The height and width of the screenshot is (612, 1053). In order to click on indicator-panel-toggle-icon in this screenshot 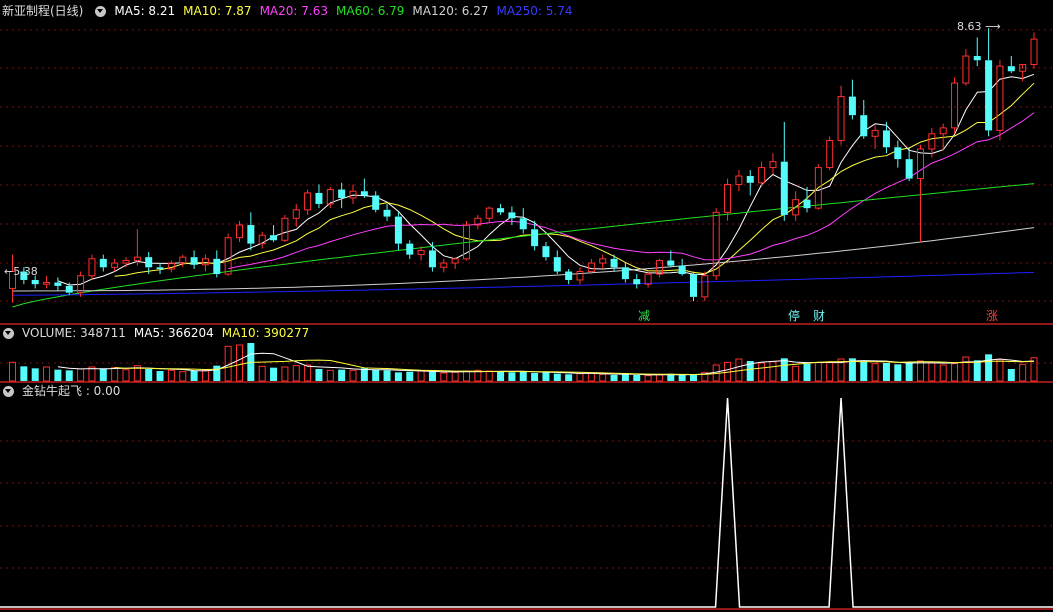, I will do `click(8, 391)`.